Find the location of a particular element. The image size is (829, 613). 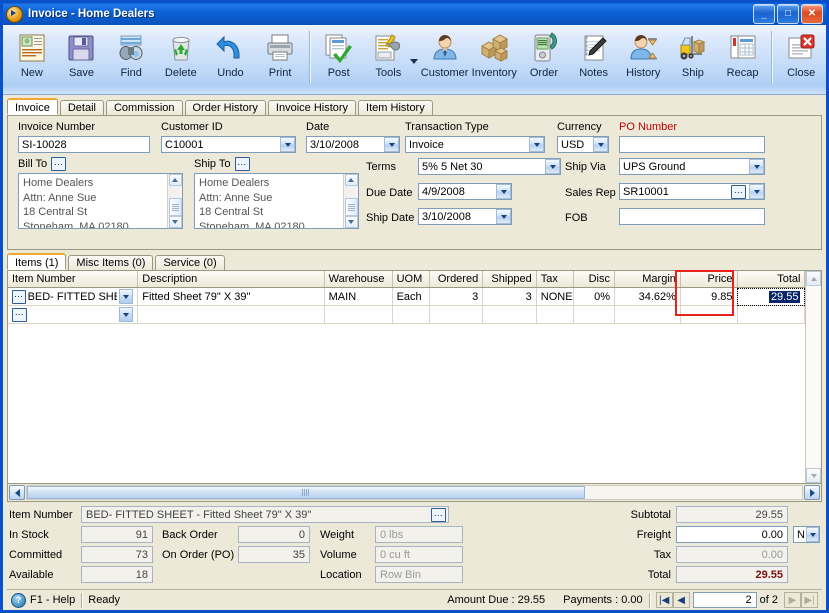

ship-to-scrollbar is located at coordinates (350, 201).